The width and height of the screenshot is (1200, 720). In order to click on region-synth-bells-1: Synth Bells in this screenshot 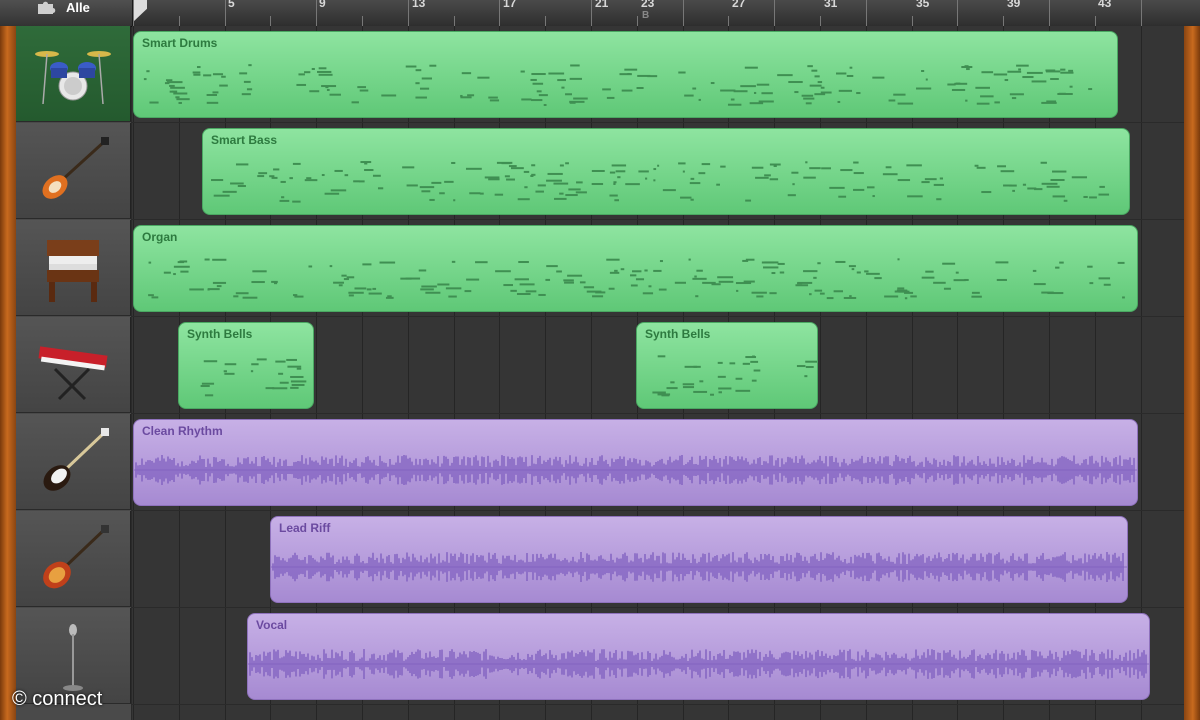, I will do `click(246, 365)`.